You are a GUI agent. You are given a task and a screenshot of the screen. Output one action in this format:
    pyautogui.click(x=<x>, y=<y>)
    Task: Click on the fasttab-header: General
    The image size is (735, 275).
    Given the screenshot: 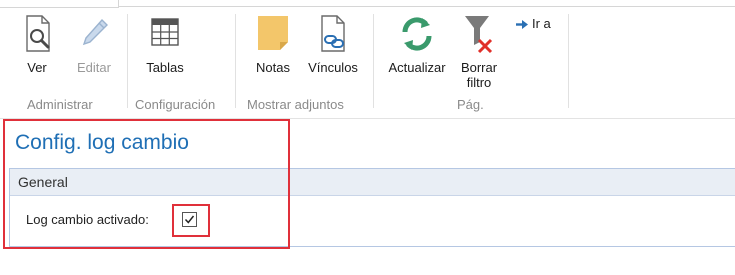 What is the action you would take?
    pyautogui.click(x=372, y=182)
    